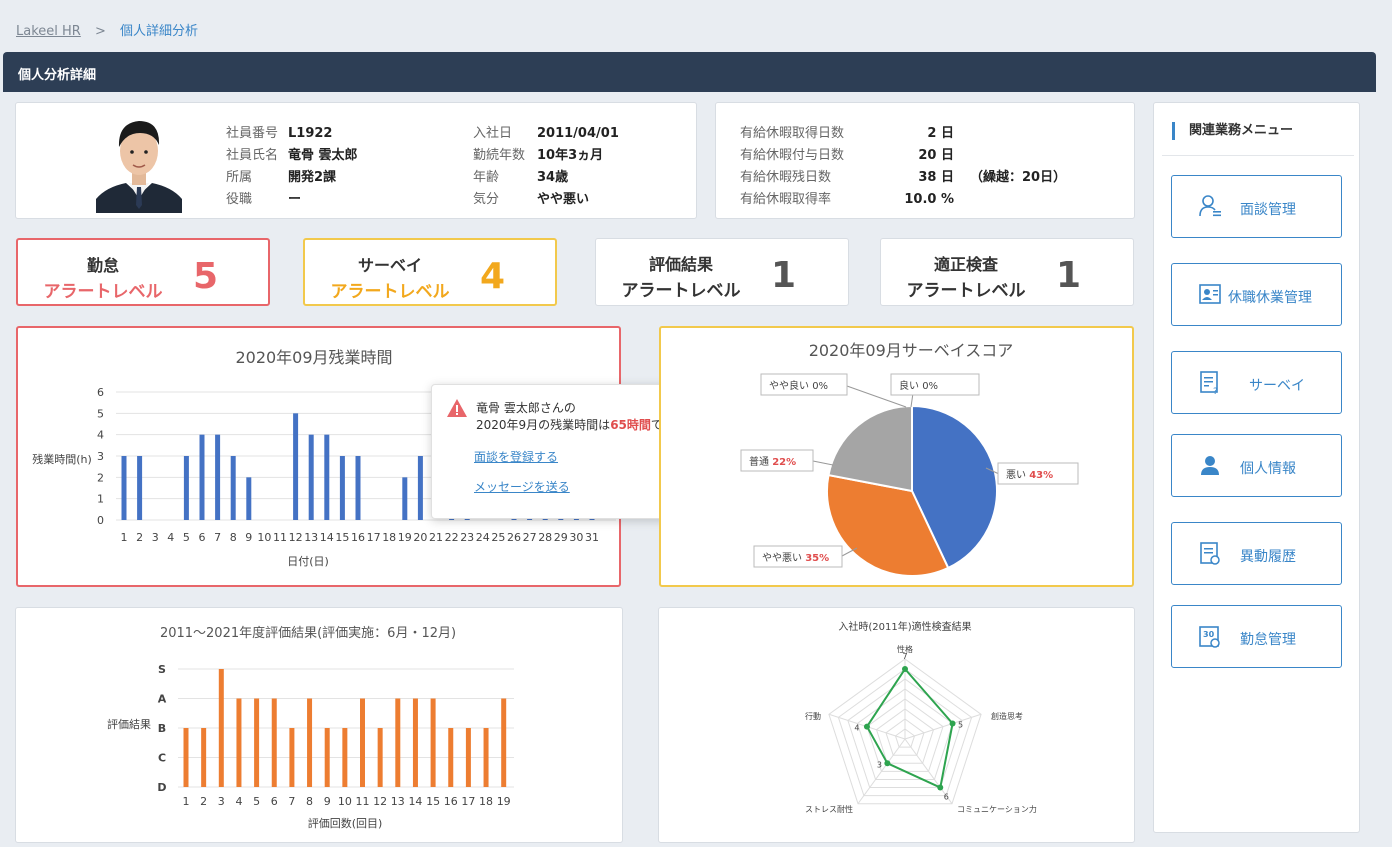 This screenshot has width=1392, height=847. What do you see at coordinates (879, 764) in the screenshot?
I see `radar-value-label: 3` at bounding box center [879, 764].